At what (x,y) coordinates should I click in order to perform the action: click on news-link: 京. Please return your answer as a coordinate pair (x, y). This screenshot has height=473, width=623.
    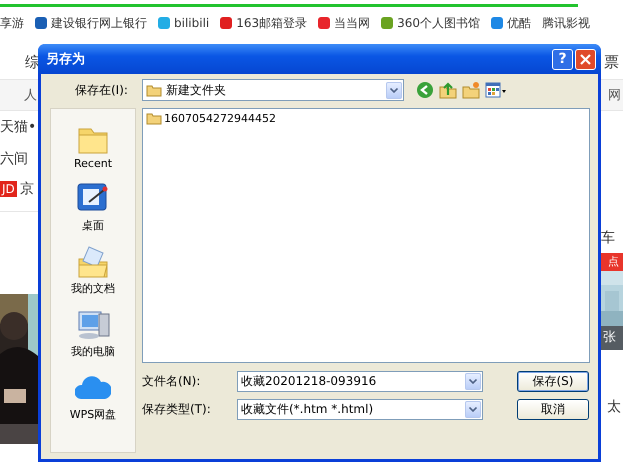
    Looking at the image, I should click on (27, 189).